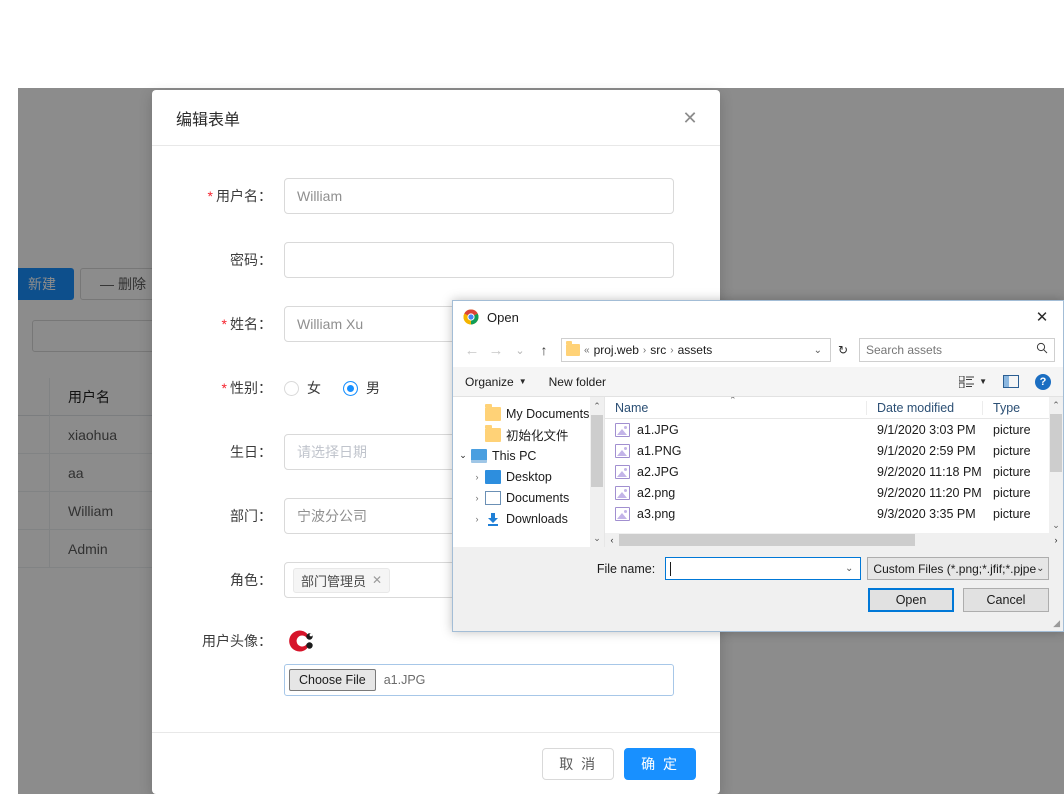 The height and width of the screenshot is (794, 1064). I want to click on file-list-horizontal-scrollbar: ‹ ›, so click(834, 540).